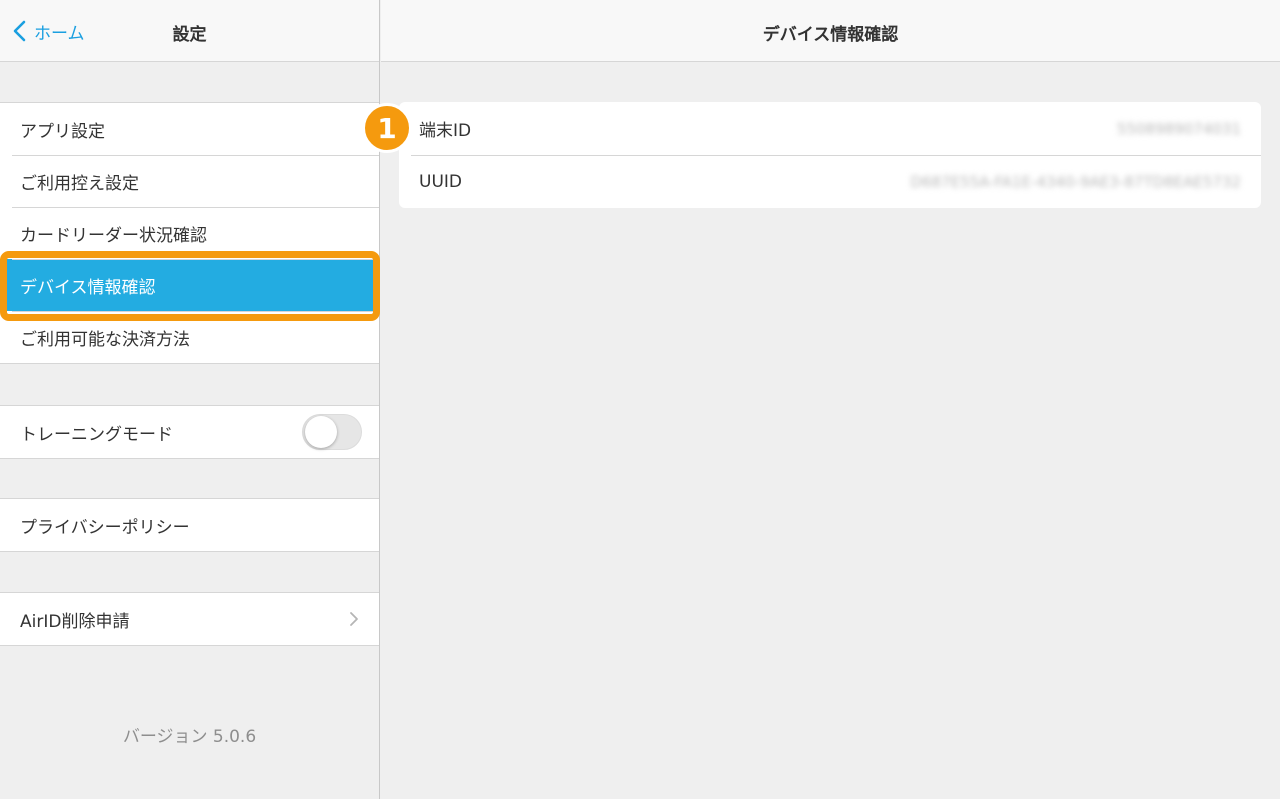  I want to click on settings-item-airid-deletion: AirID削除申請, so click(189, 619).